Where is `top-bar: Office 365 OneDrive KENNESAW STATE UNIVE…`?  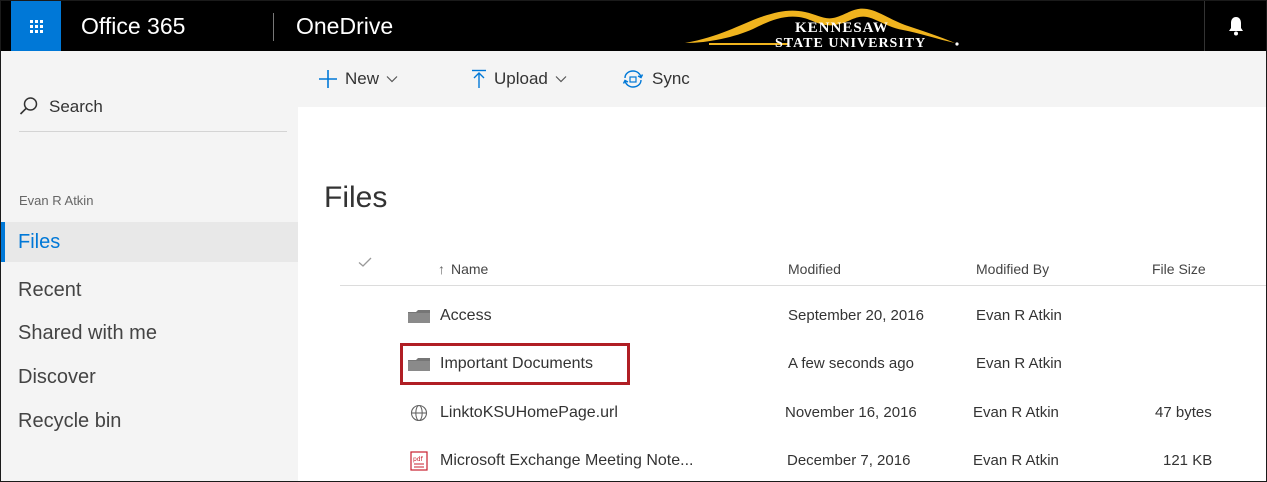 top-bar: Office 365 OneDrive KENNESAW STATE UNIVE… is located at coordinates (633, 26).